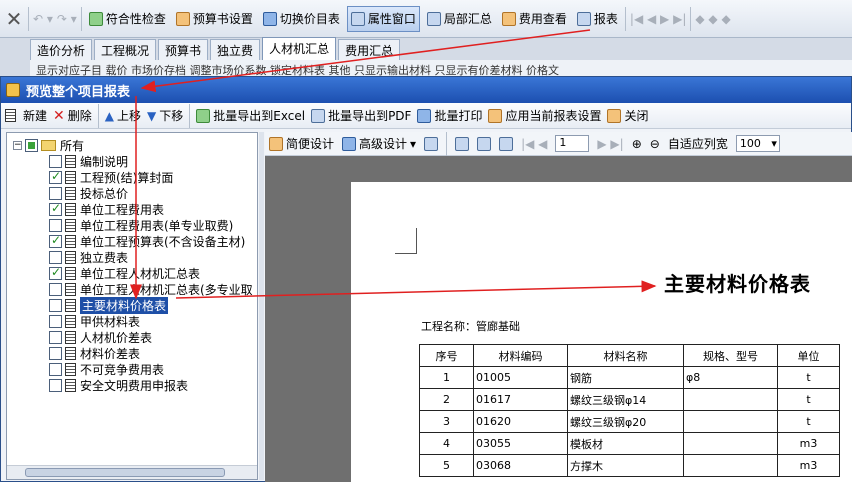 The image size is (852, 482). I want to click on tree-item: 不可竞争费用表, so click(106, 369).